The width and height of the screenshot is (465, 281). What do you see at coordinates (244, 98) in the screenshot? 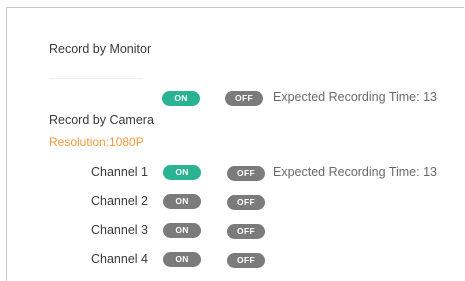
I see `monitor-off-toggle: OFF` at bounding box center [244, 98].